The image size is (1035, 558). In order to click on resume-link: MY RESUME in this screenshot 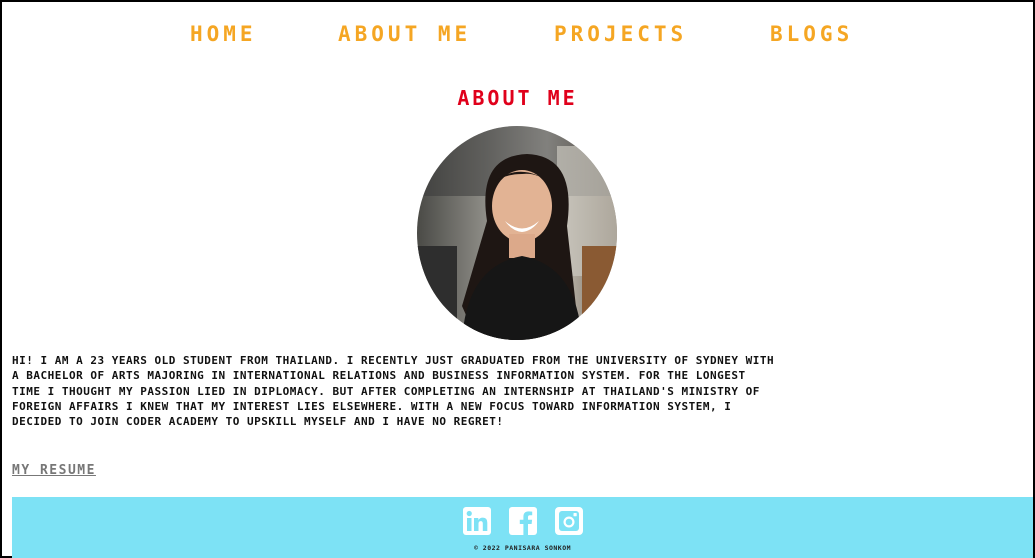, I will do `click(54, 470)`.